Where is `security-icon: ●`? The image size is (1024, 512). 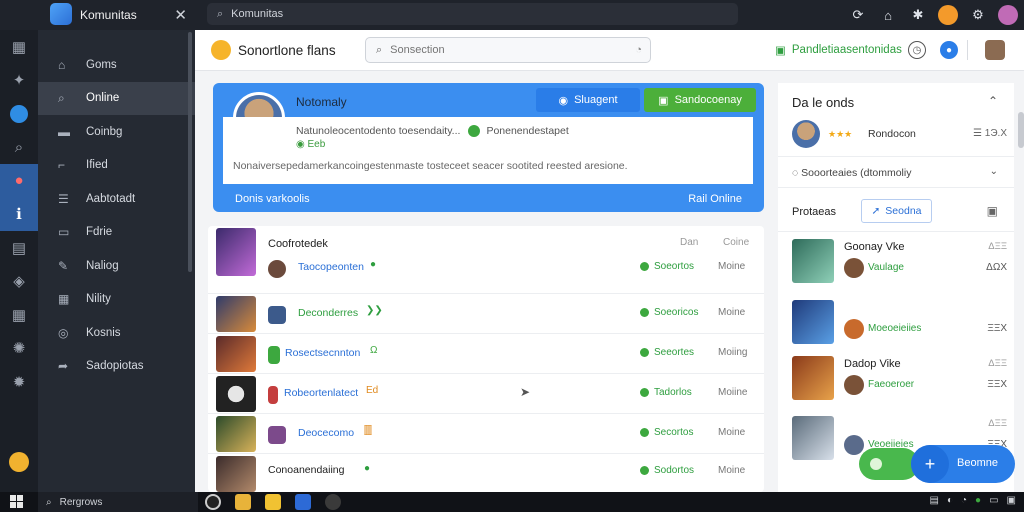
security-icon: ● is located at coordinates (978, 500).